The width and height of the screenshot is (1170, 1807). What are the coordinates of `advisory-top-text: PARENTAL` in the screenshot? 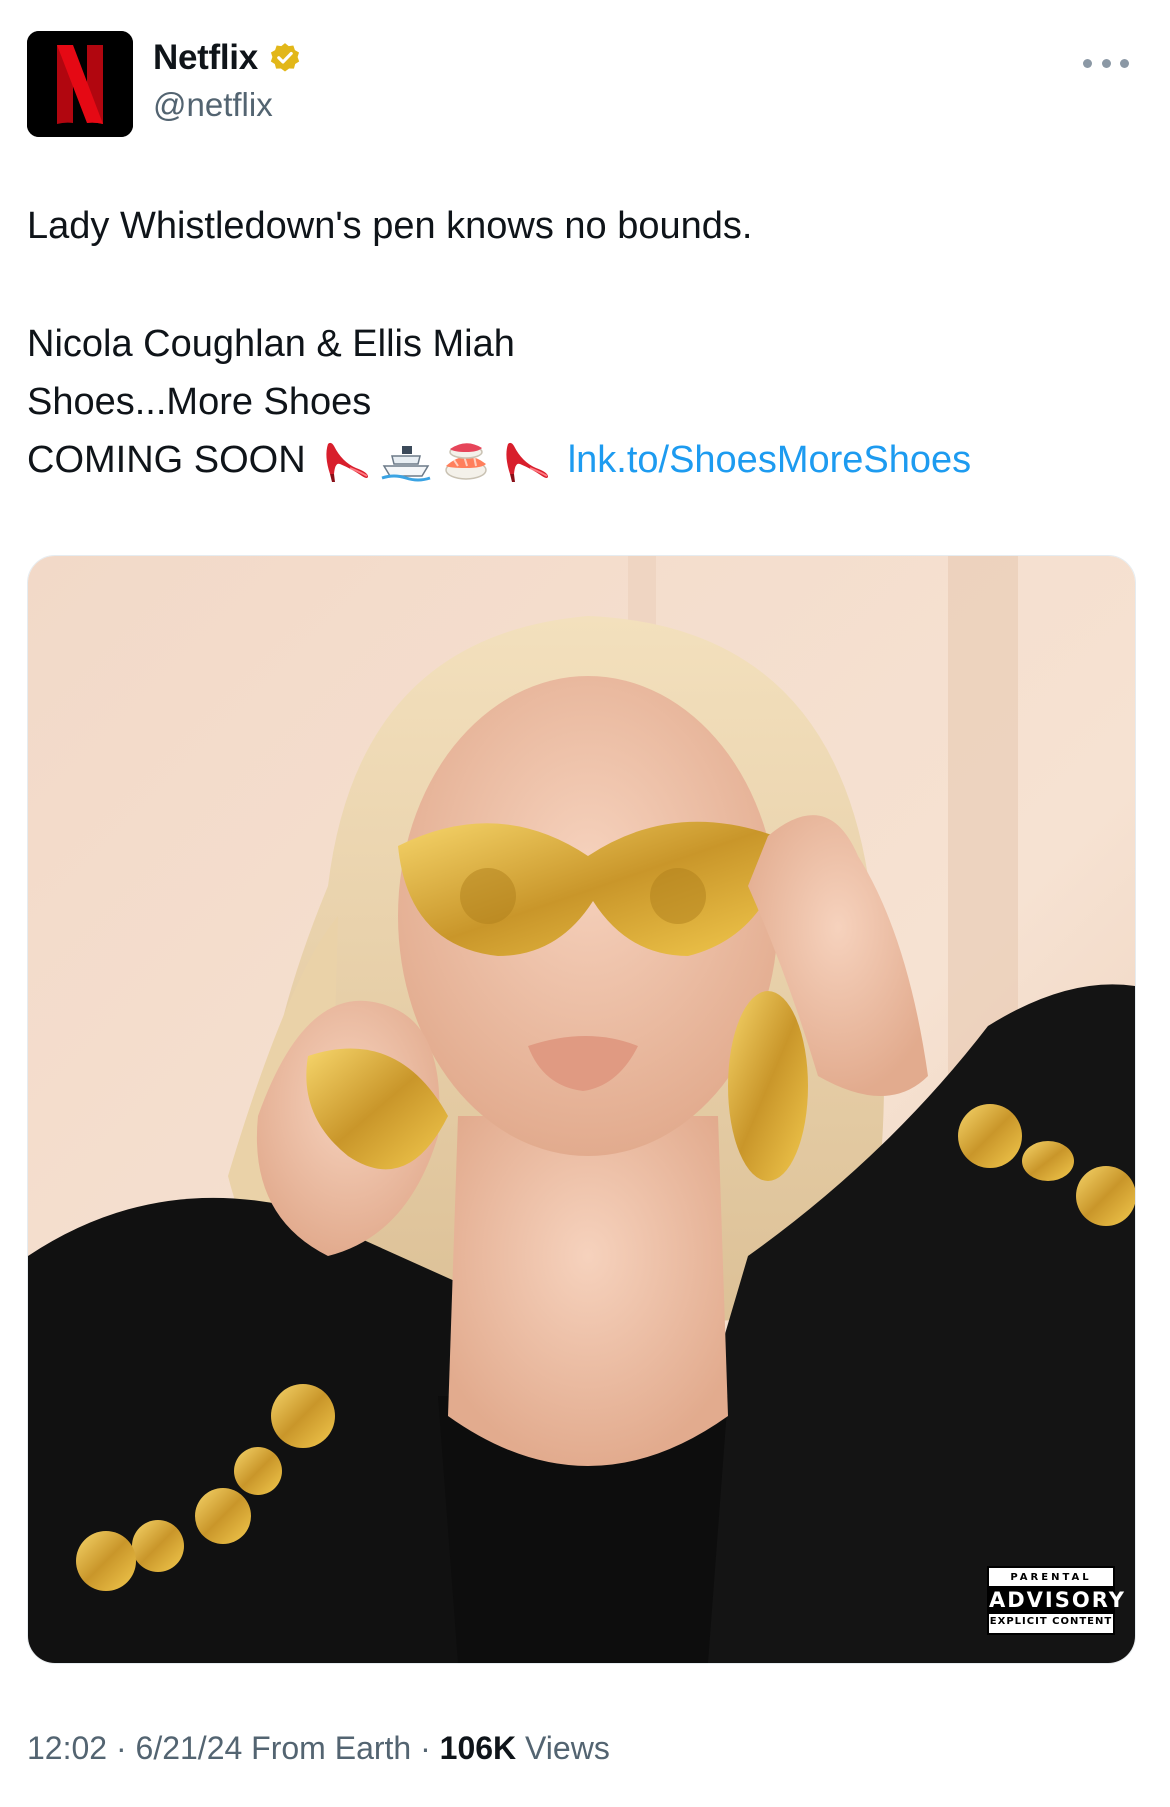 It's located at (1051, 1577).